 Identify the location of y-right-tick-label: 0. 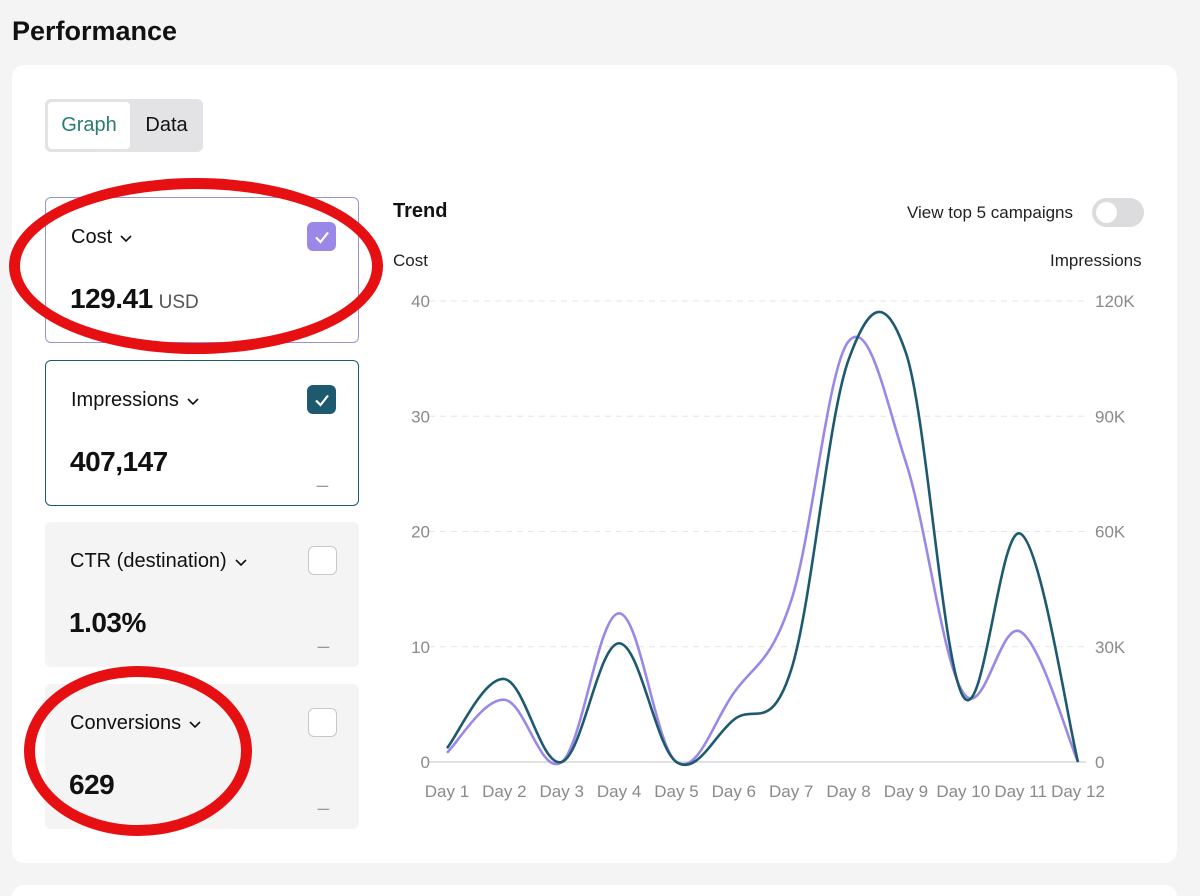
(1099, 762).